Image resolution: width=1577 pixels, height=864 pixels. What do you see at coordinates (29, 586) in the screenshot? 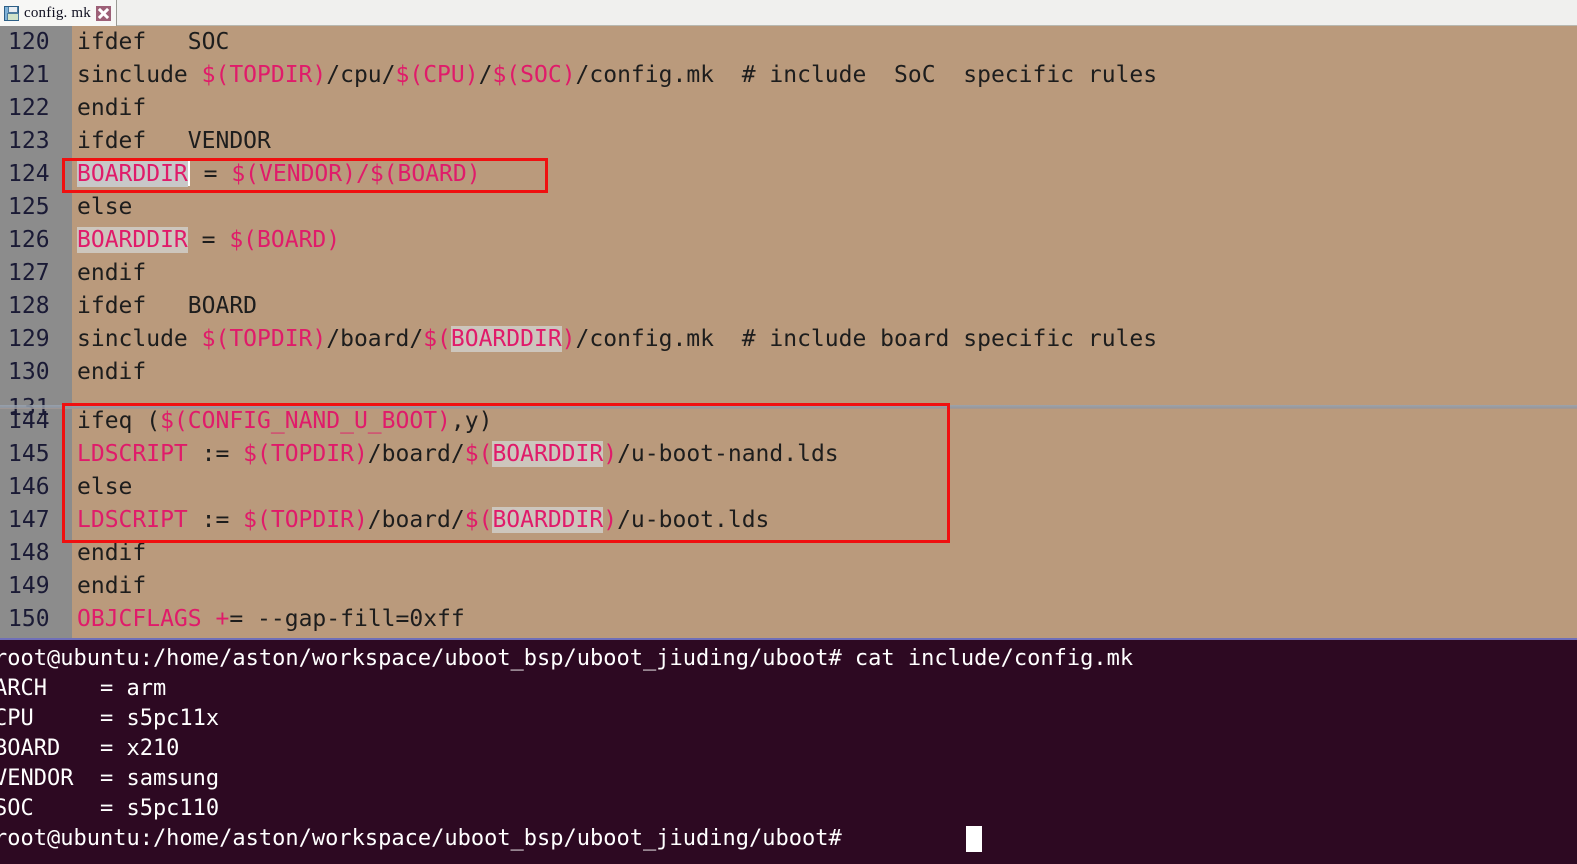
I see `line-number: 149` at bounding box center [29, 586].